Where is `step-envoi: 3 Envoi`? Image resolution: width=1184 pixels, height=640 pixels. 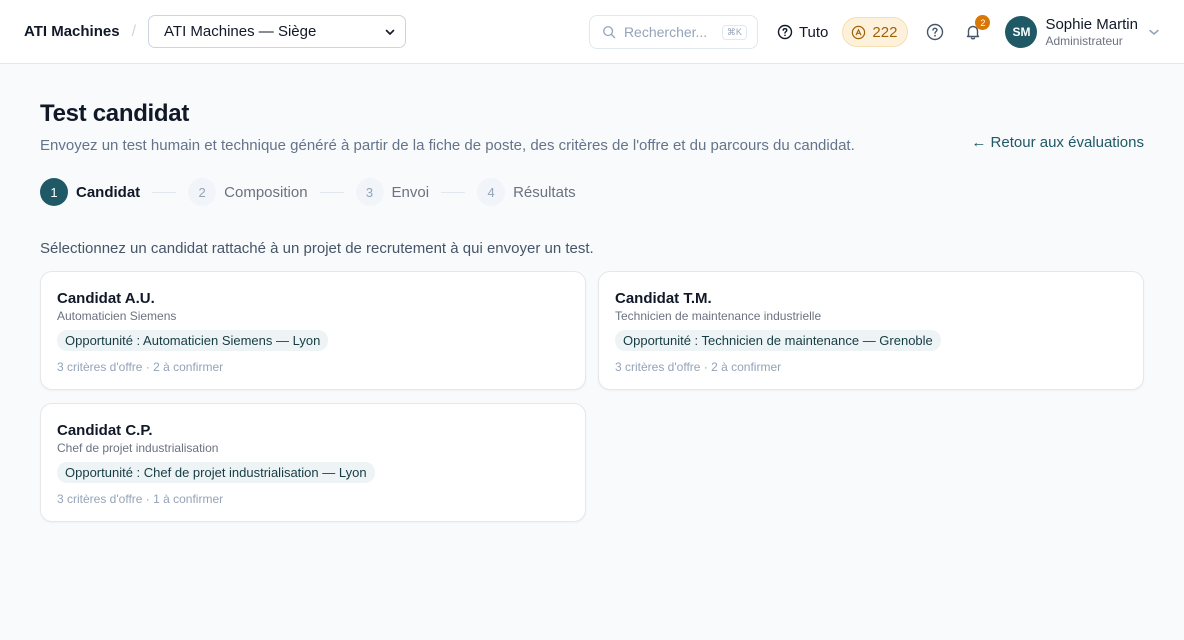
step-envoi: 3 Envoi is located at coordinates (392, 192).